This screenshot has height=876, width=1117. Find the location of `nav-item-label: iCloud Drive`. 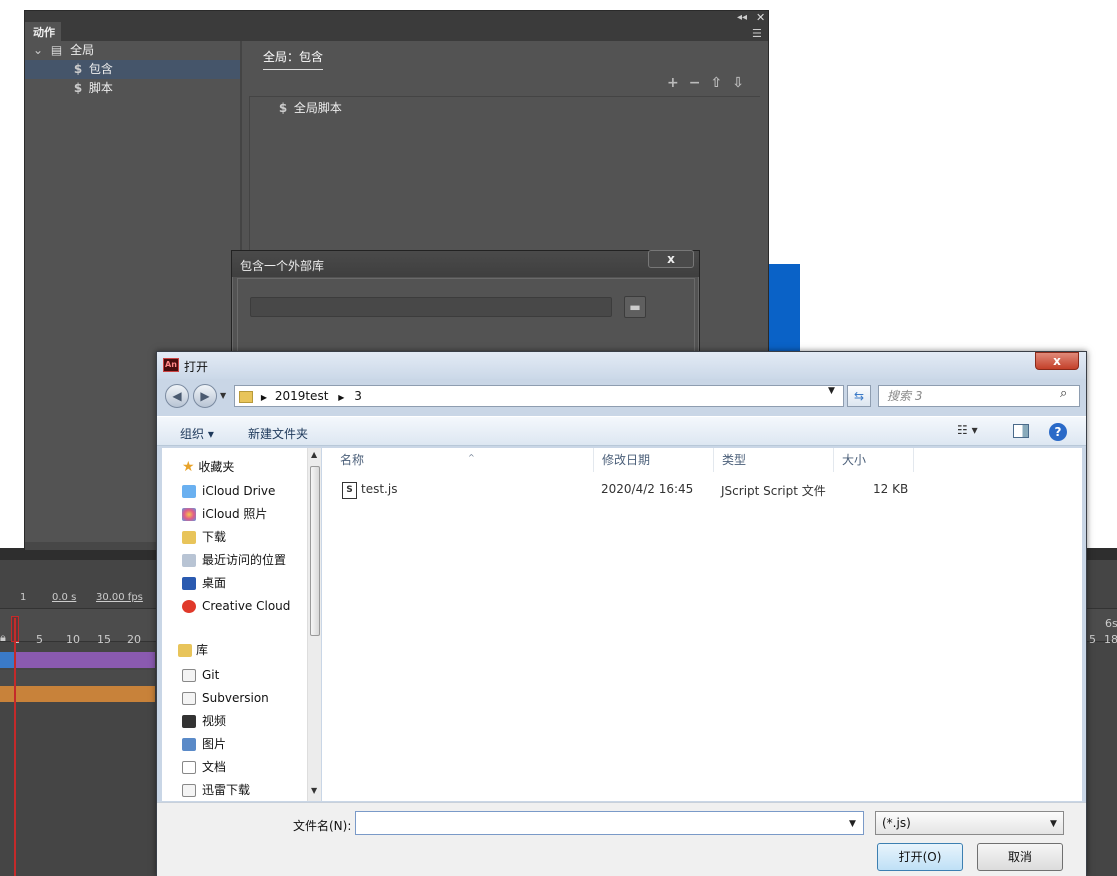

nav-item-label: iCloud Drive is located at coordinates (239, 491).